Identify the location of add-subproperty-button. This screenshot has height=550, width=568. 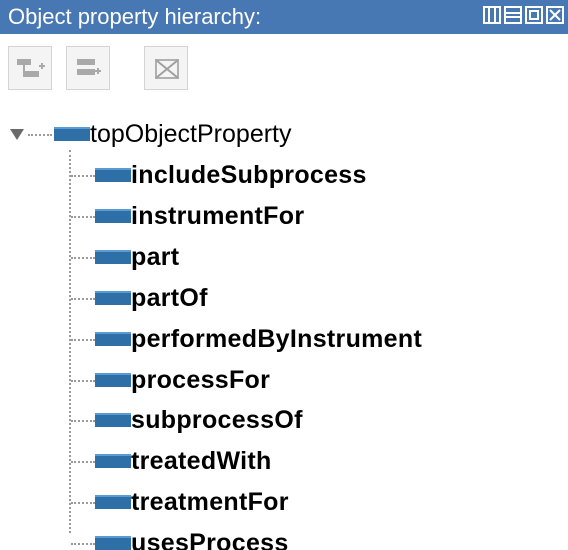
(30, 68).